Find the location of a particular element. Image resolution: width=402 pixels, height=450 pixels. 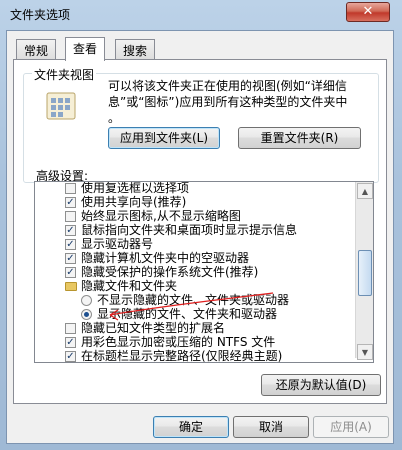

advanced-setting-label: 使用复选框以选择项 is located at coordinates (135, 188).